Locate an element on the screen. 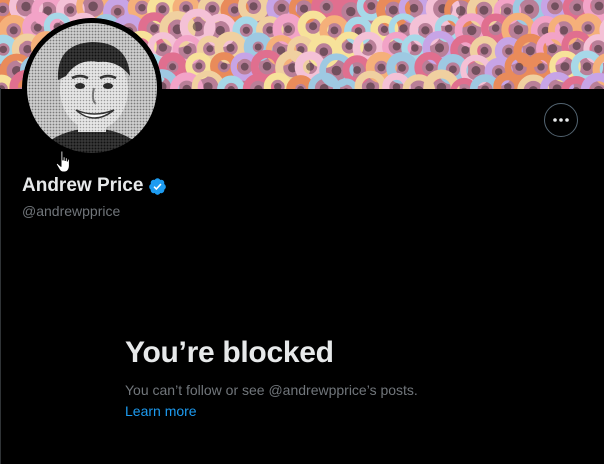 This screenshot has width=604, height=464. column-border is located at coordinates (0, 276).